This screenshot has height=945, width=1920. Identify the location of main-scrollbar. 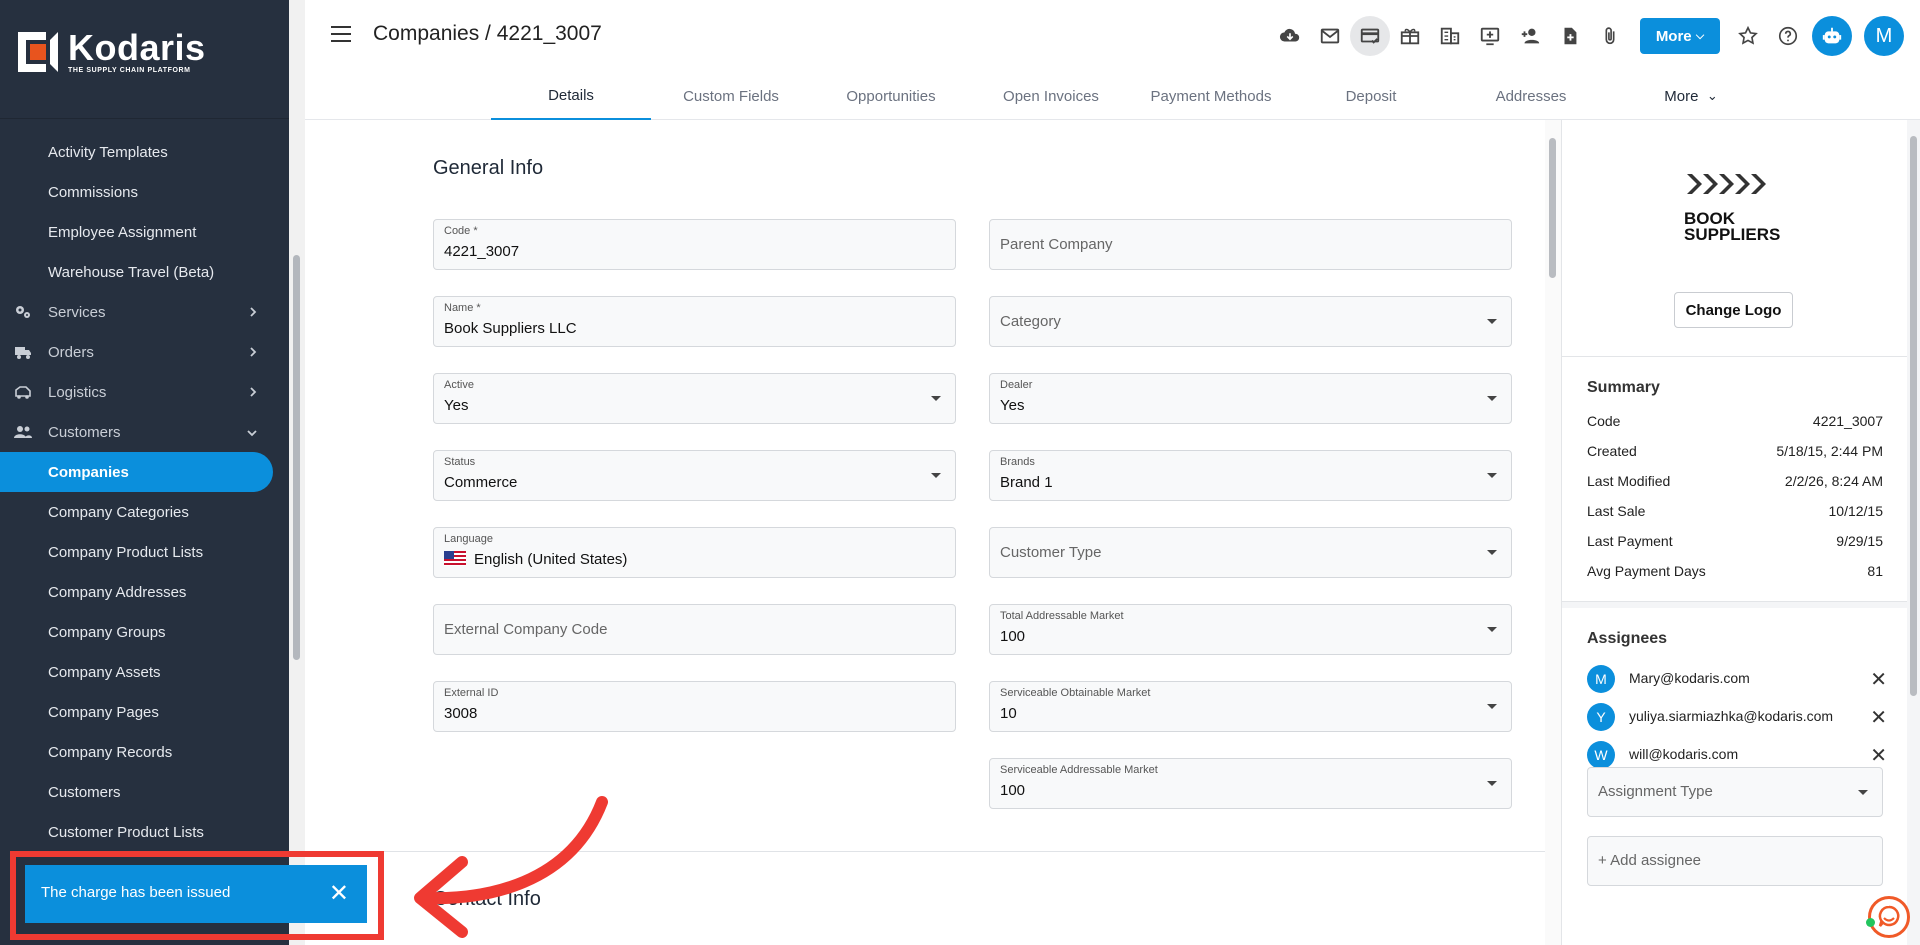
(1553, 532).